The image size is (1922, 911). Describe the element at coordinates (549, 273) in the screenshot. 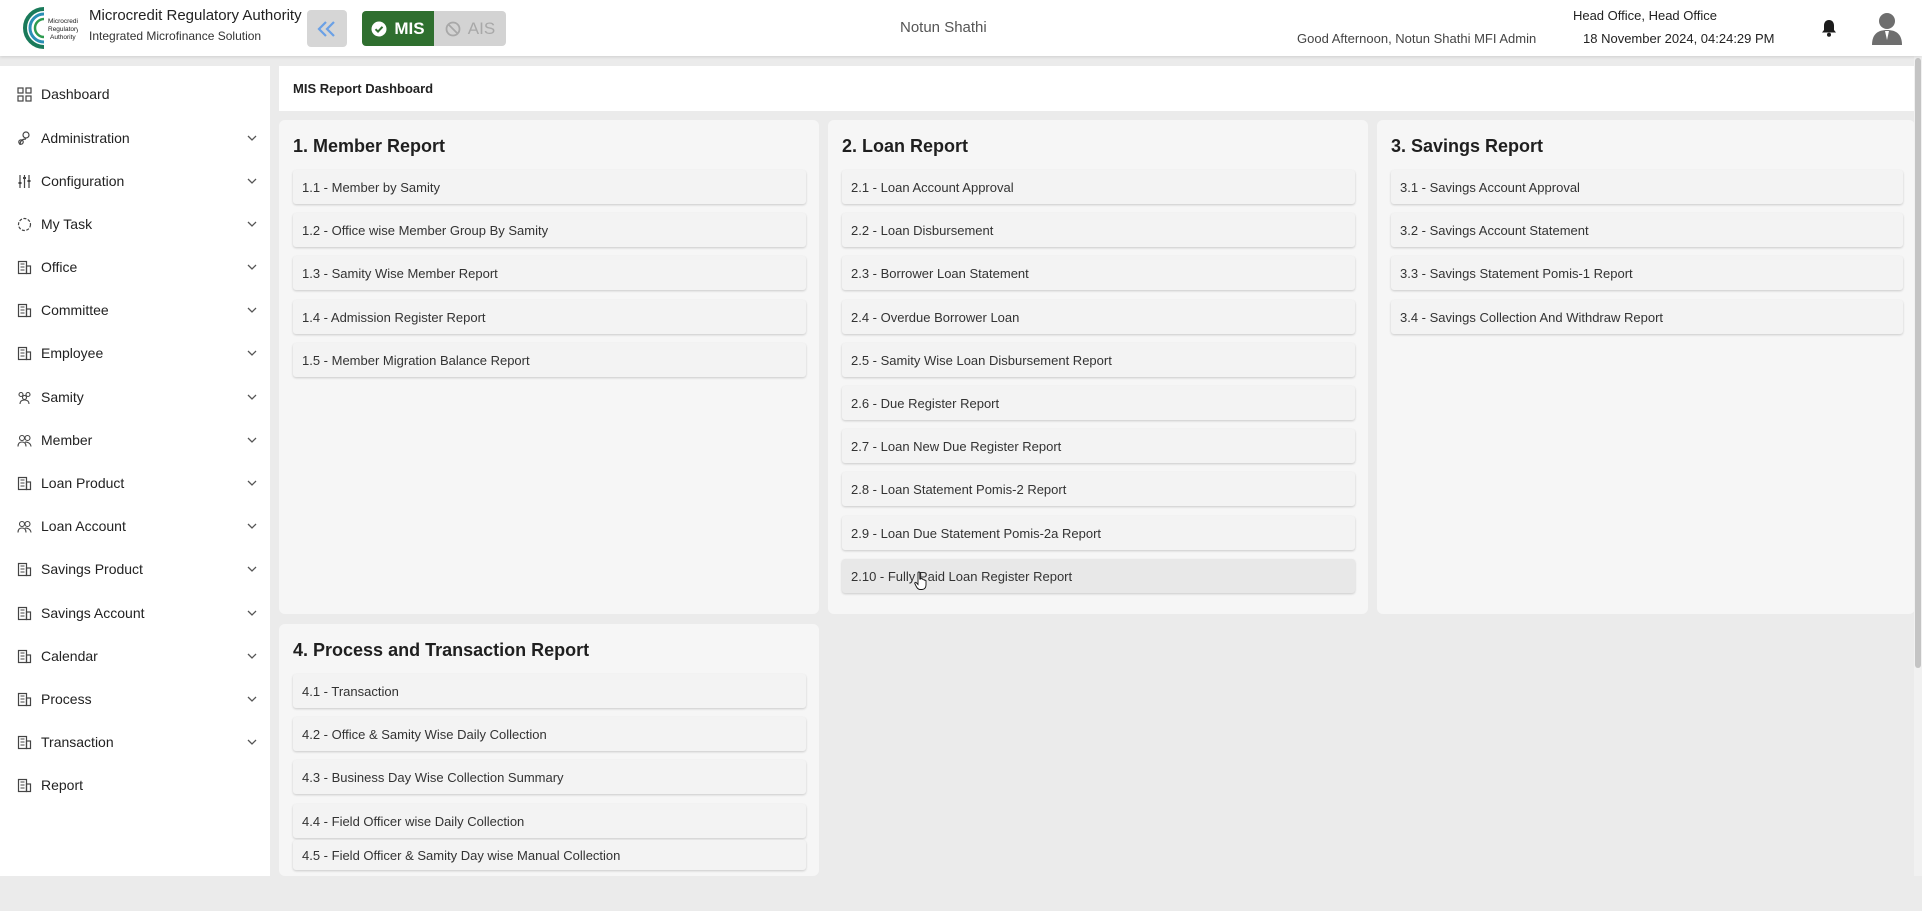

I see `report-link: 1.3 - Samity Wise Member Report` at that location.